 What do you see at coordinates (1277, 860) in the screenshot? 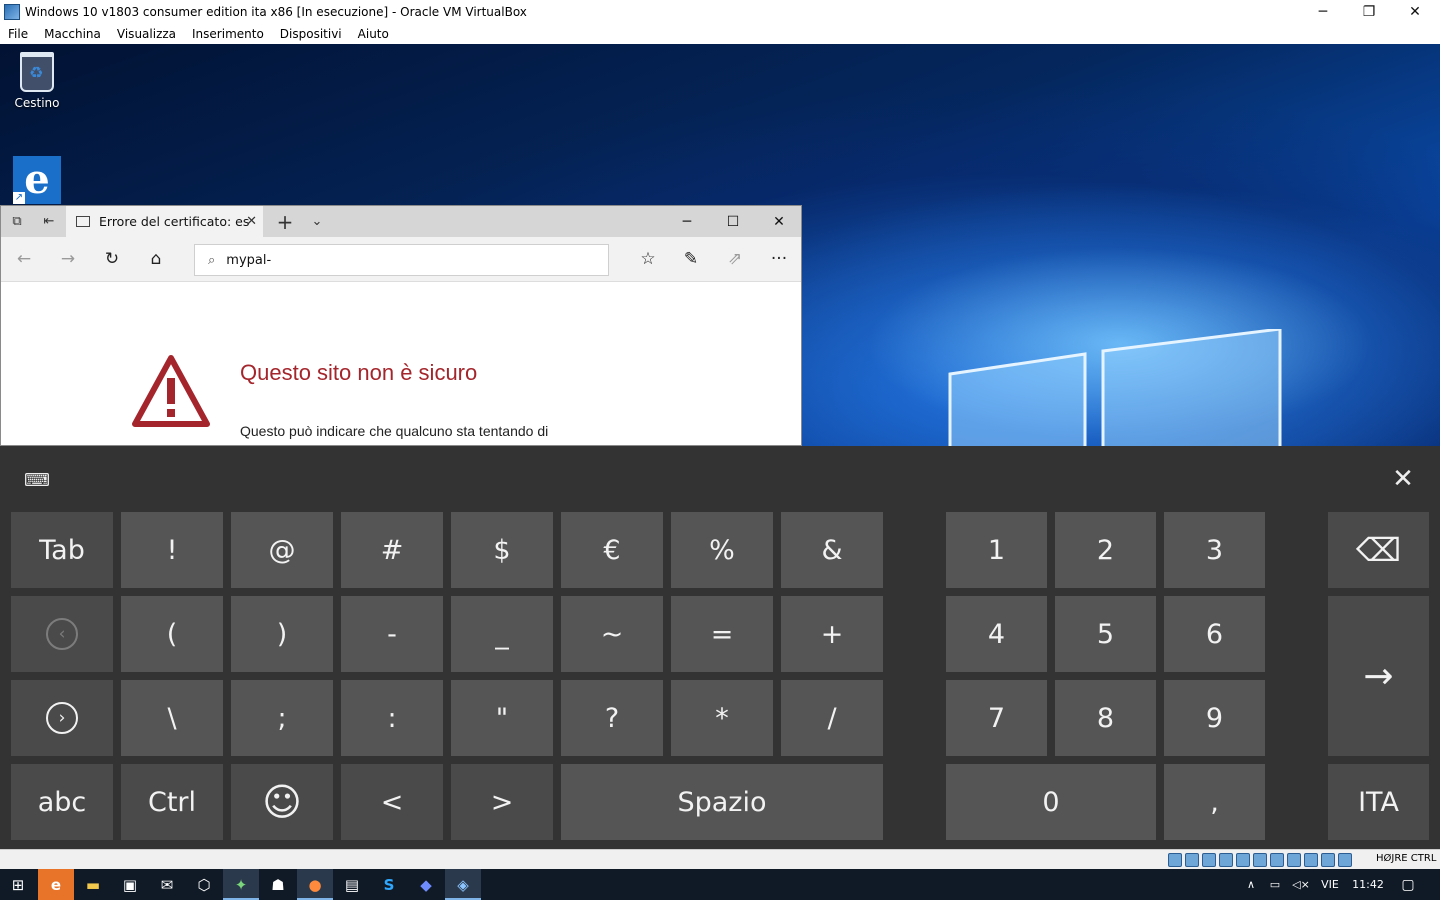
I see `display-icon` at bounding box center [1277, 860].